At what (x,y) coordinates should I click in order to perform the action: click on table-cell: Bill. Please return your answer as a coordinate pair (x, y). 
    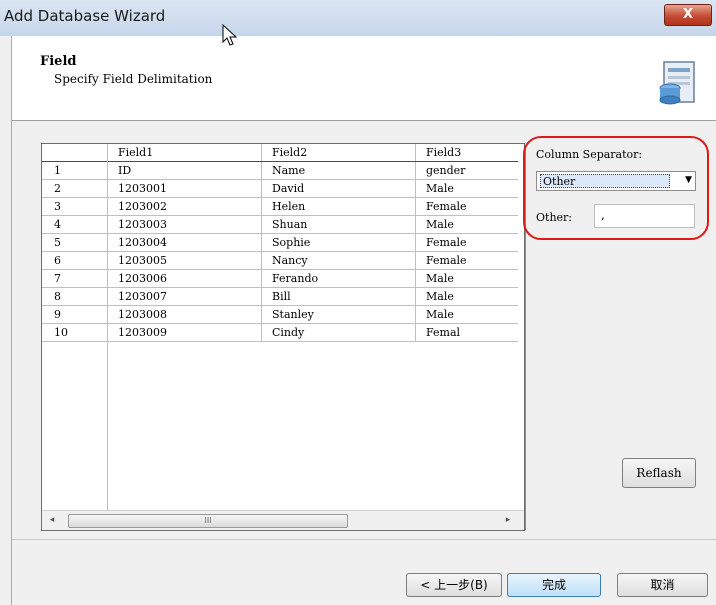
    Looking at the image, I should click on (338, 296).